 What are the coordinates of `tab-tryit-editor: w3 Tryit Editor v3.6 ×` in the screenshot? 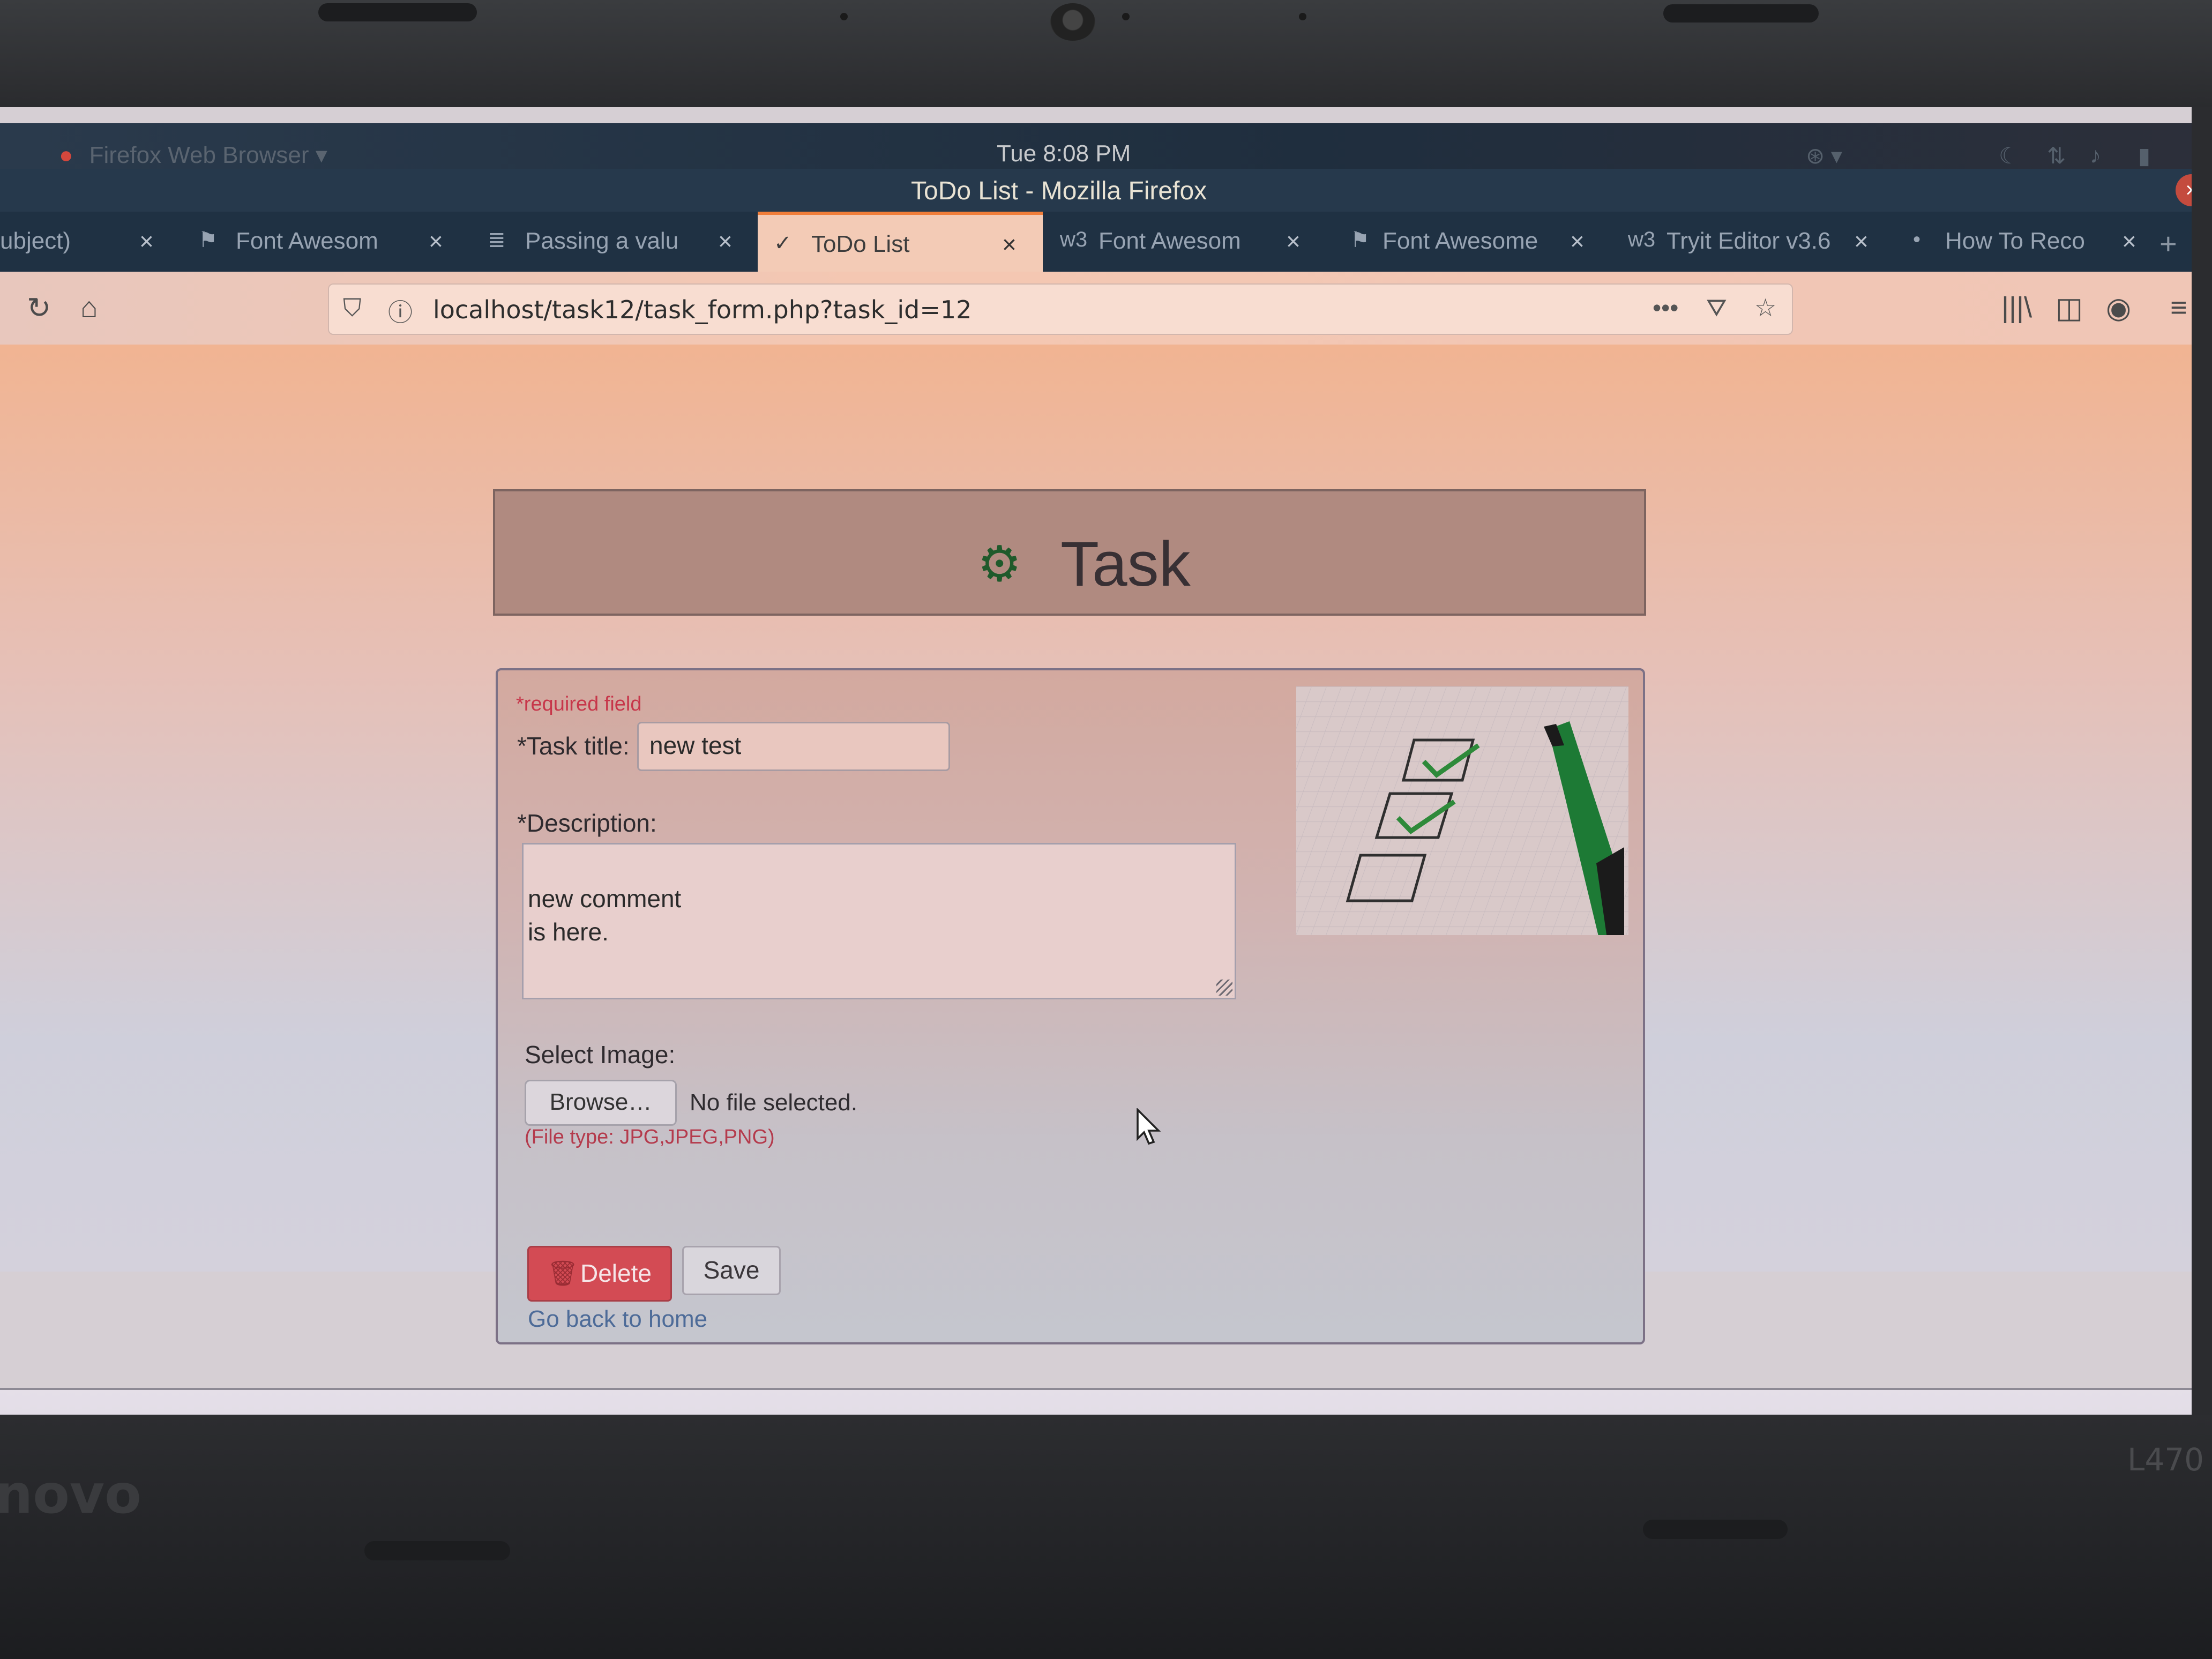 It's located at (1758, 242).